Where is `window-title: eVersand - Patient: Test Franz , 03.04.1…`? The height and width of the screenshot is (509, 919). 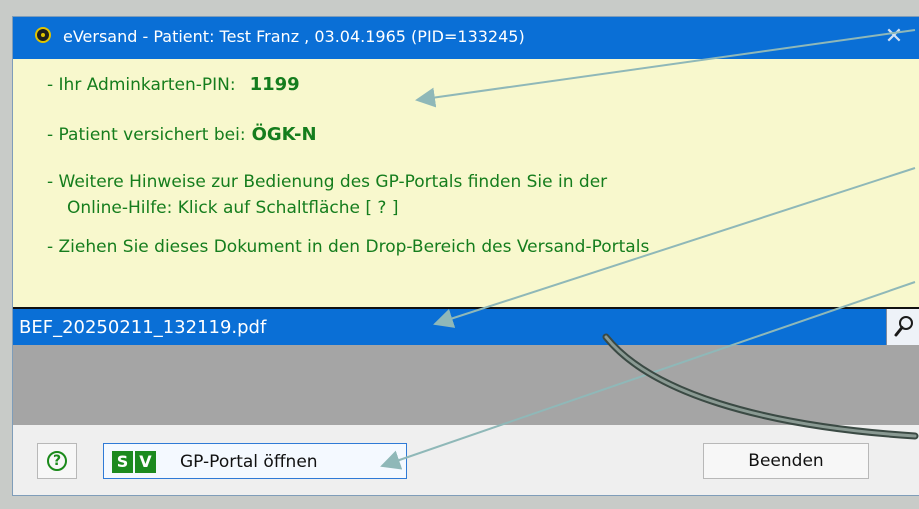
window-title: eVersand - Patient: Test Franz , 03.04.1… is located at coordinates (294, 36).